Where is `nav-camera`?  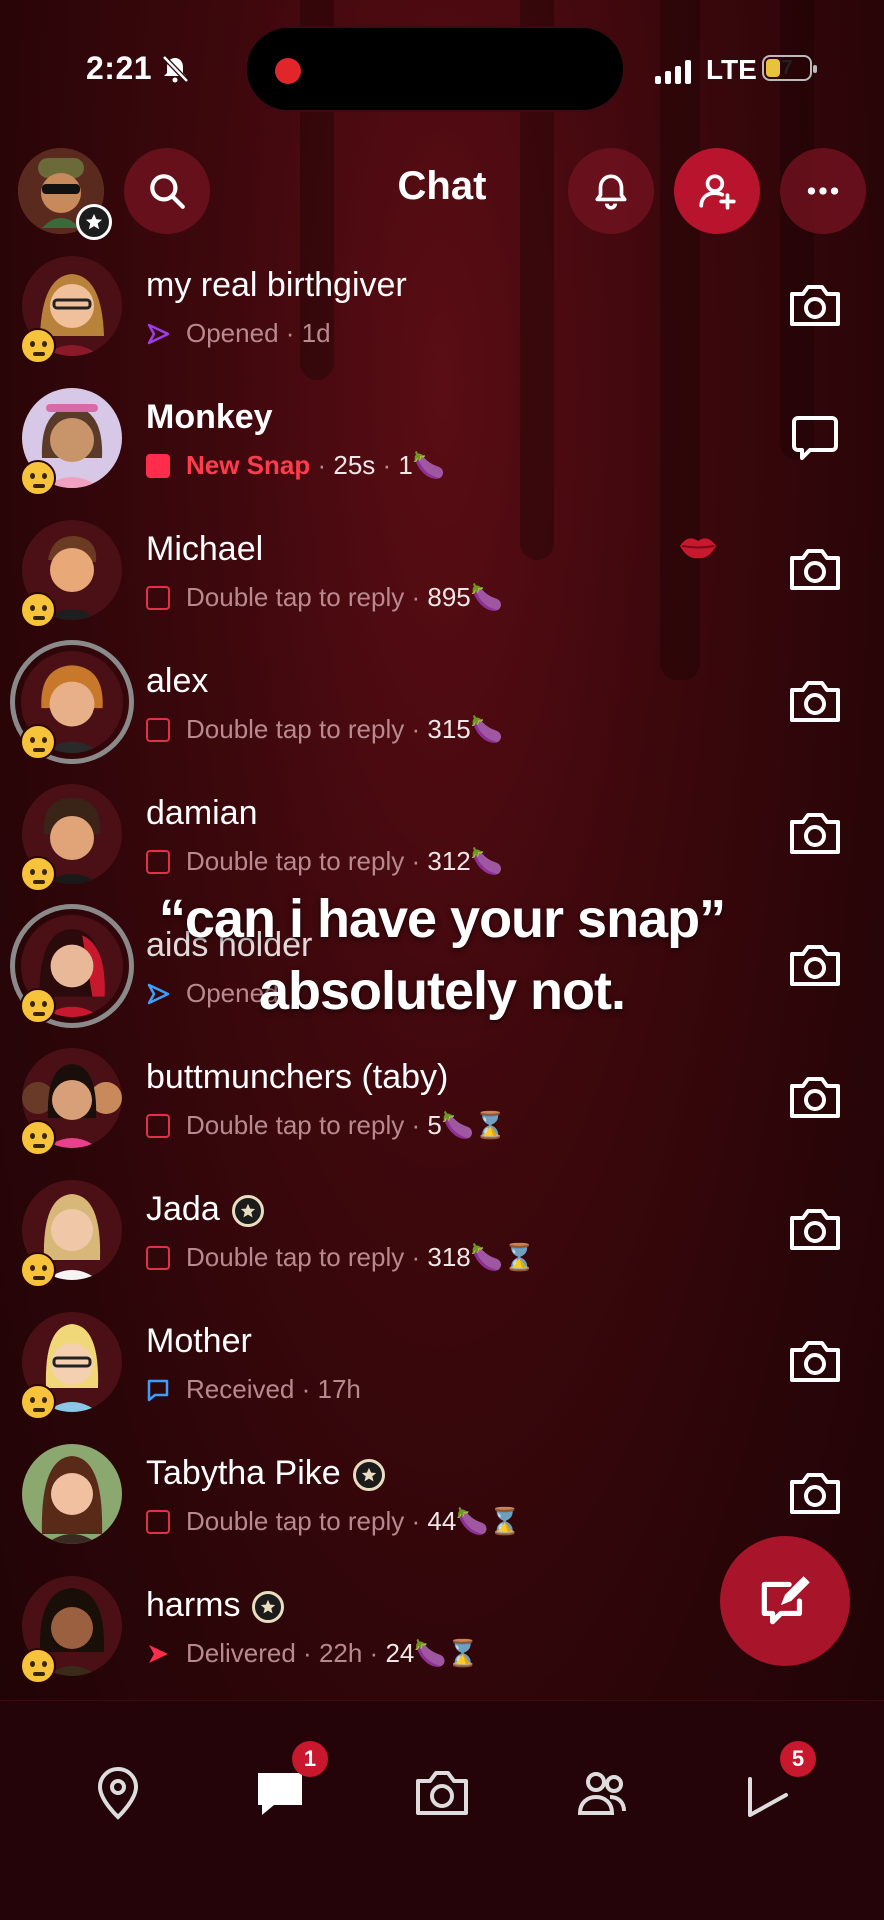 nav-camera is located at coordinates (442, 1793).